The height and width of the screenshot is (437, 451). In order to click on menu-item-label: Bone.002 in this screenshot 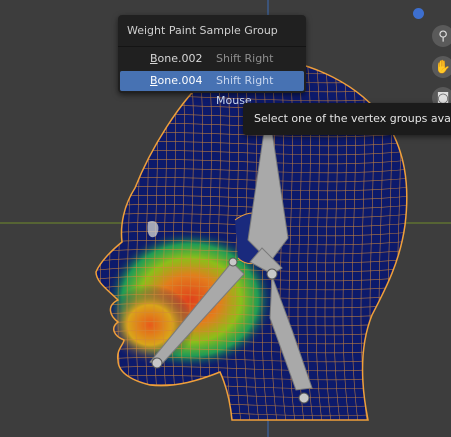, I will do `click(176, 58)`.